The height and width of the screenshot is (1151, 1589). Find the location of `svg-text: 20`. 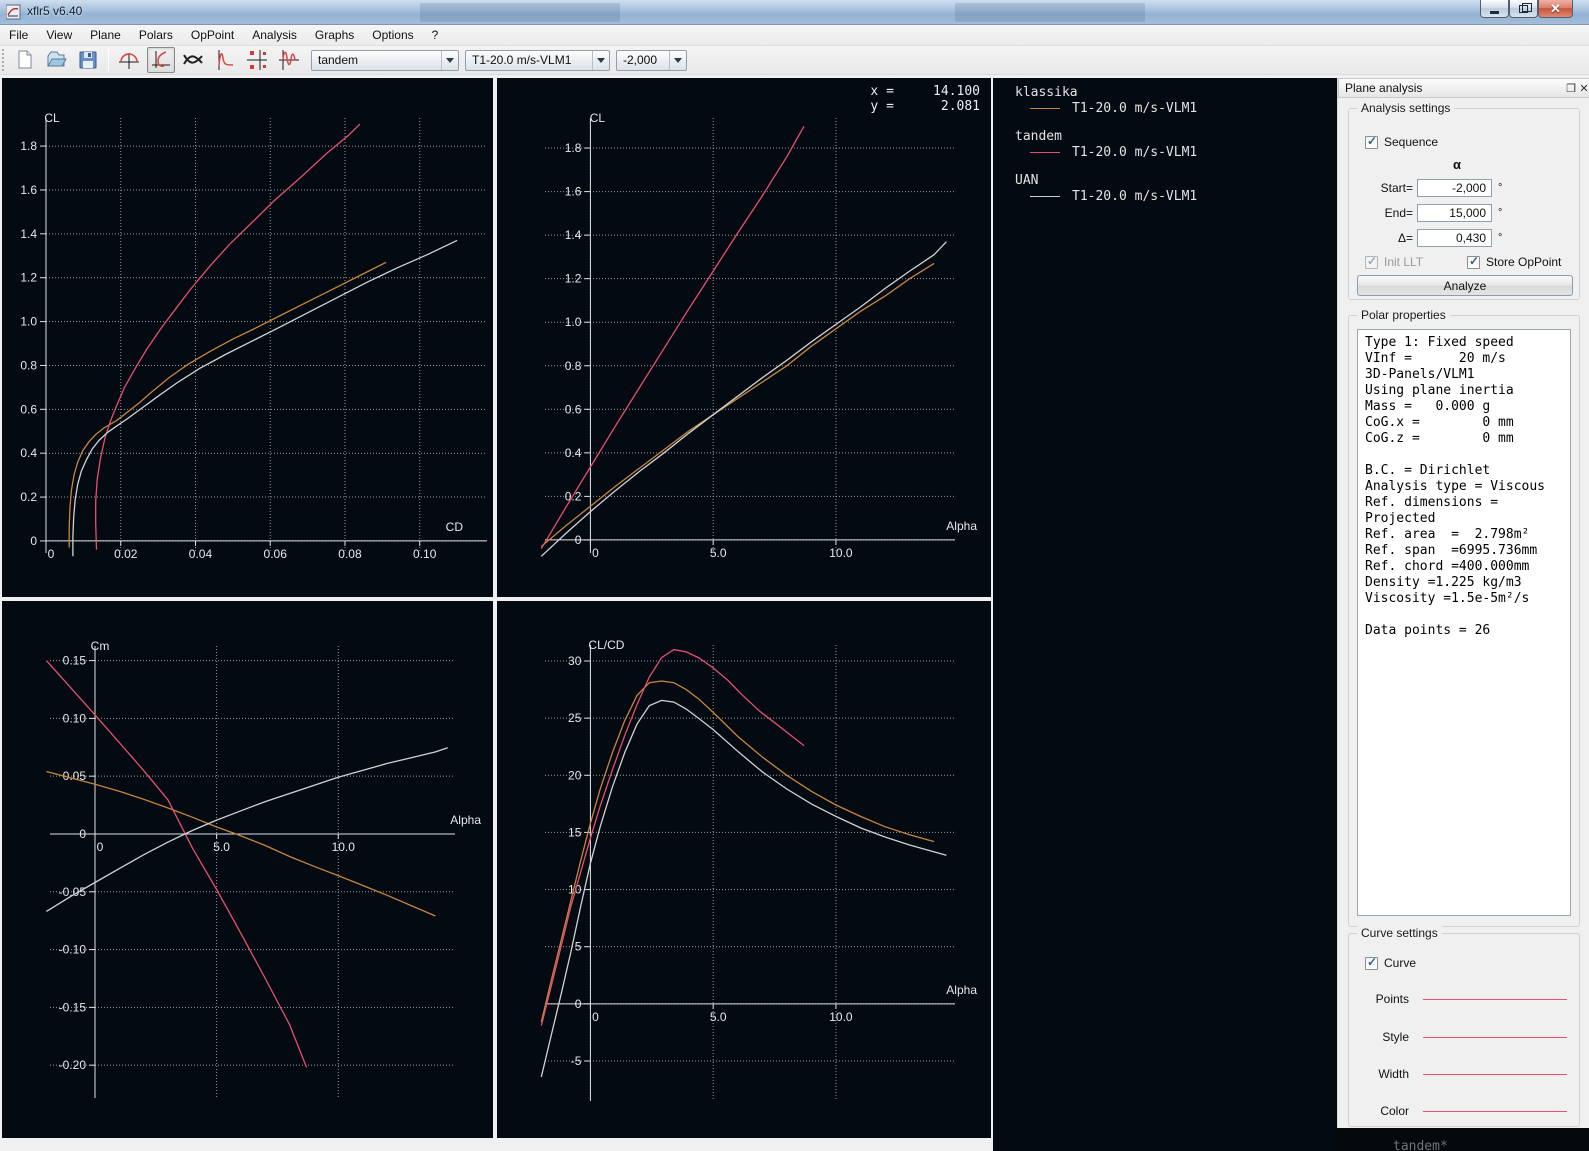

svg-text: 20 is located at coordinates (575, 775).